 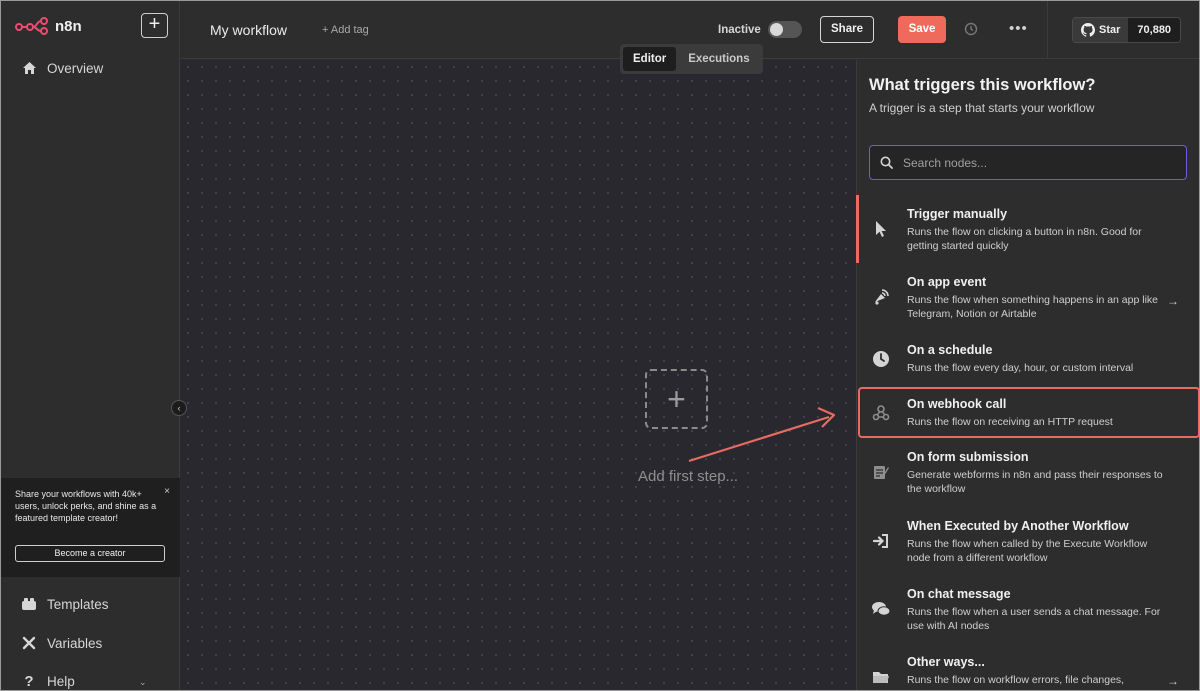 I want to click on sidebar-item-help: ? Help, so click(x=48, y=681).